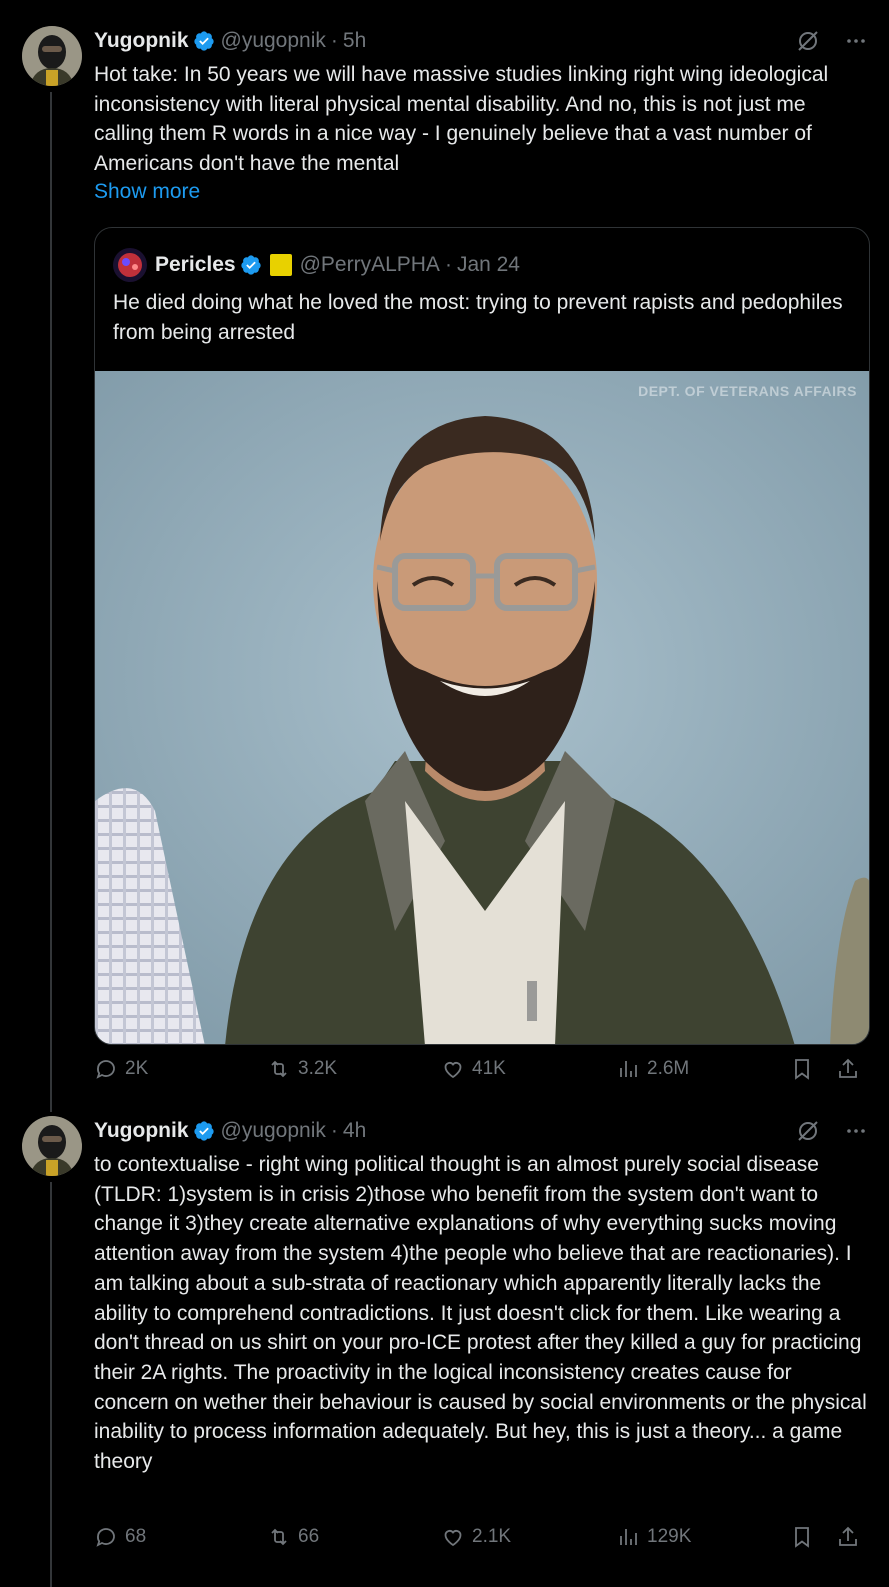 This screenshot has height=1587, width=889. I want to click on photo-watermark: DEPT. OF VETERANS AFFAIRS, so click(747, 391).